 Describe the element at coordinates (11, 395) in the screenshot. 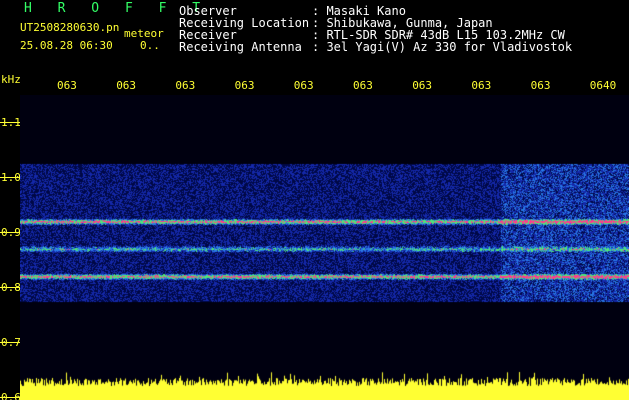

I see `y-tick-label: 0.6` at that location.